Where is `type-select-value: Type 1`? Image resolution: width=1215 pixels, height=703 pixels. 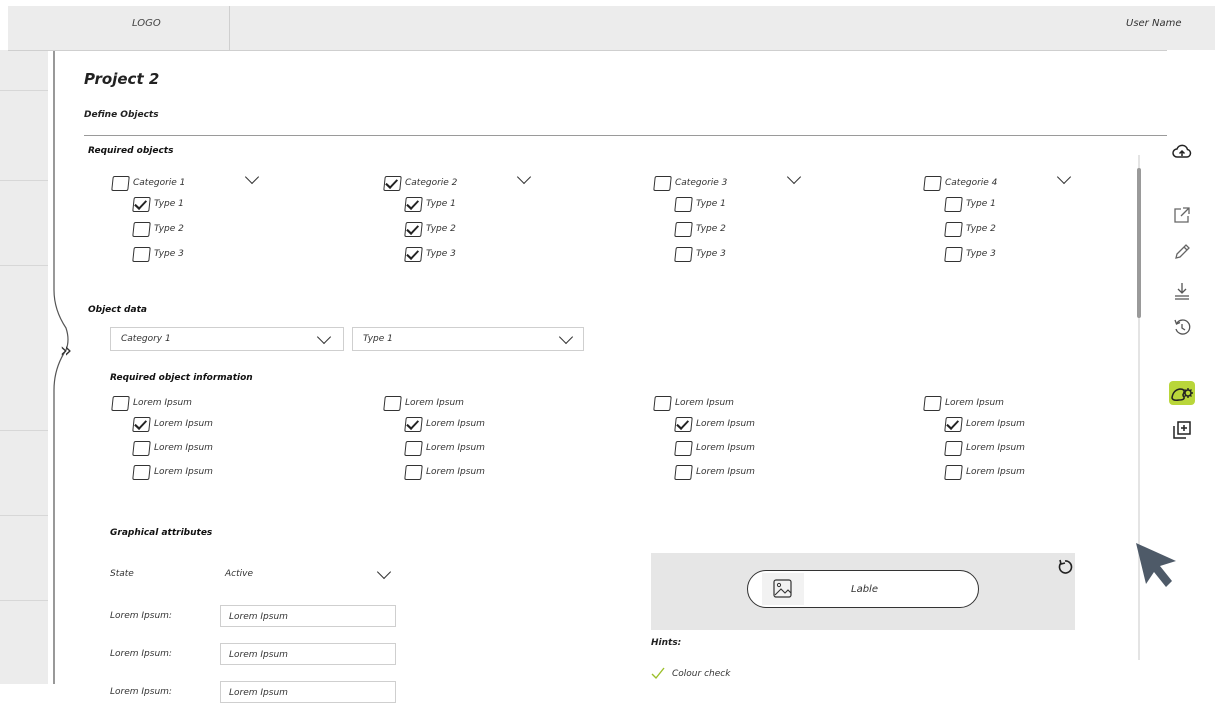
type-select-value: Type 1 is located at coordinates (378, 339).